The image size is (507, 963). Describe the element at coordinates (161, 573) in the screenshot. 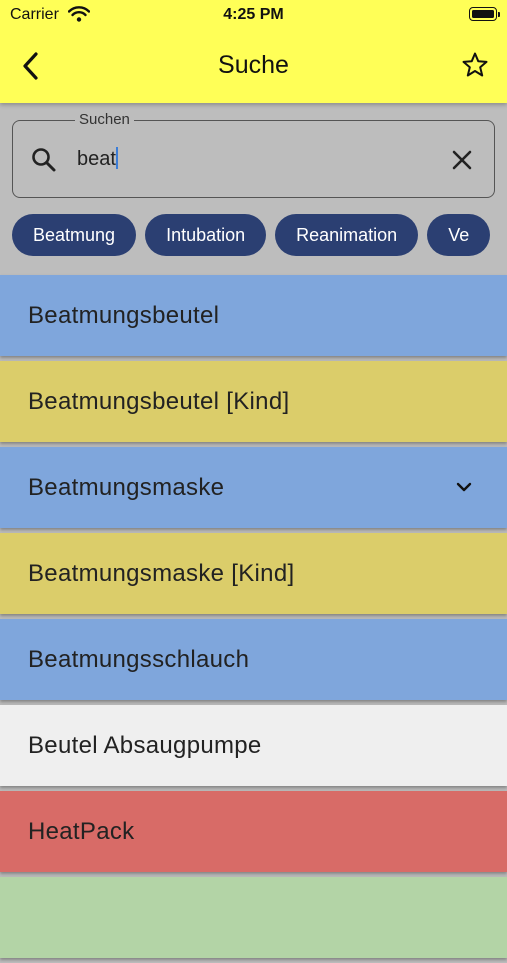

I see `result-label: Beatmungsmaske [Kind]` at that location.